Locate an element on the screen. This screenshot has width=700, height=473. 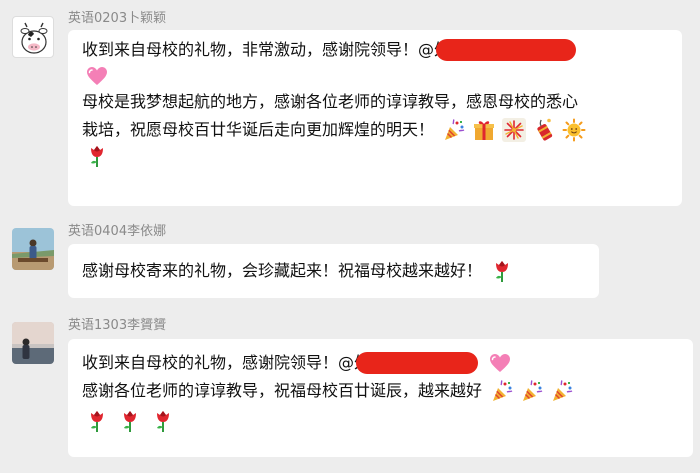
message-line: 栽培，祝愿母校百廿华诞后走向更加辉煌的明天！ is located at coordinates (375, 130).